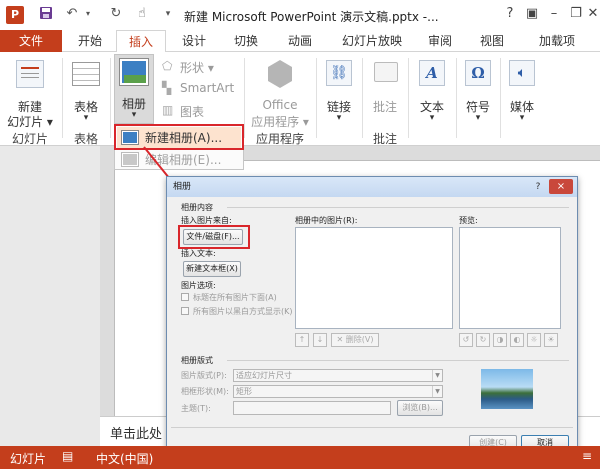 The image size is (600, 469). Describe the element at coordinates (510, 14) in the screenshot. I see `help-button: ?` at that location.